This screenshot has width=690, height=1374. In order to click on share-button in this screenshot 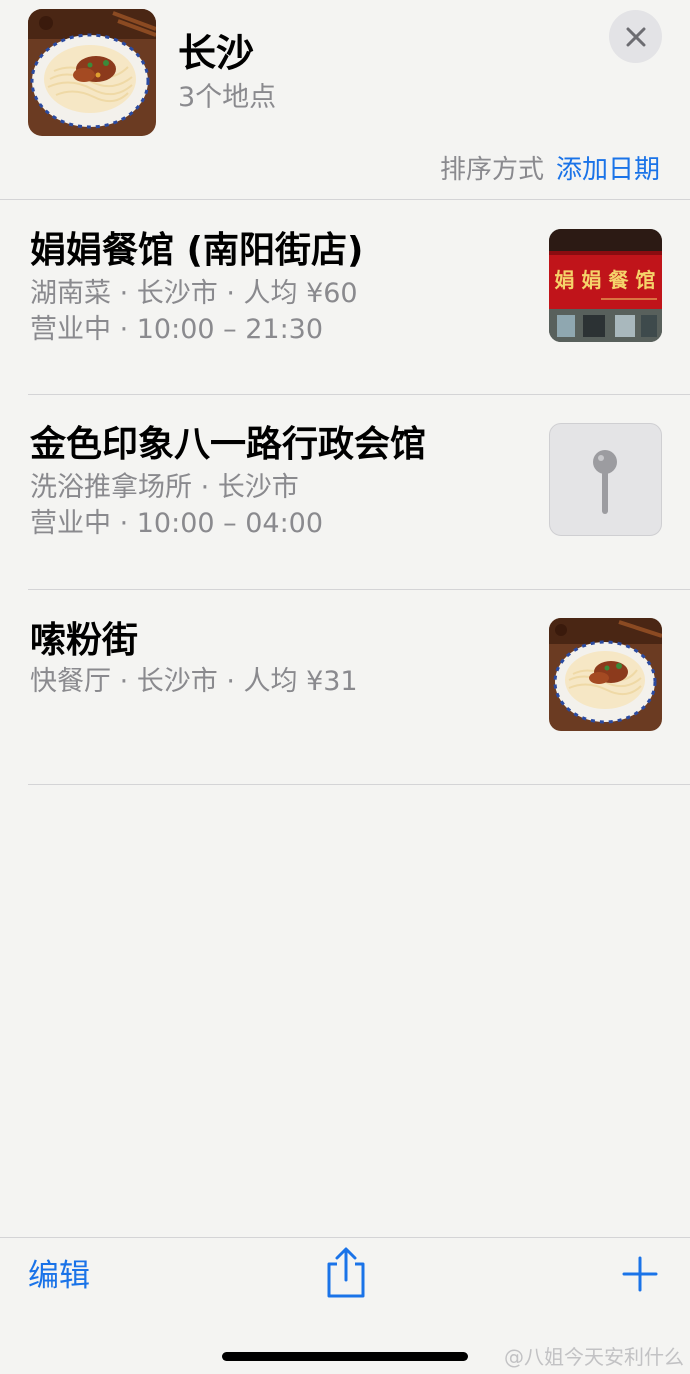, I will do `click(346, 1272)`.